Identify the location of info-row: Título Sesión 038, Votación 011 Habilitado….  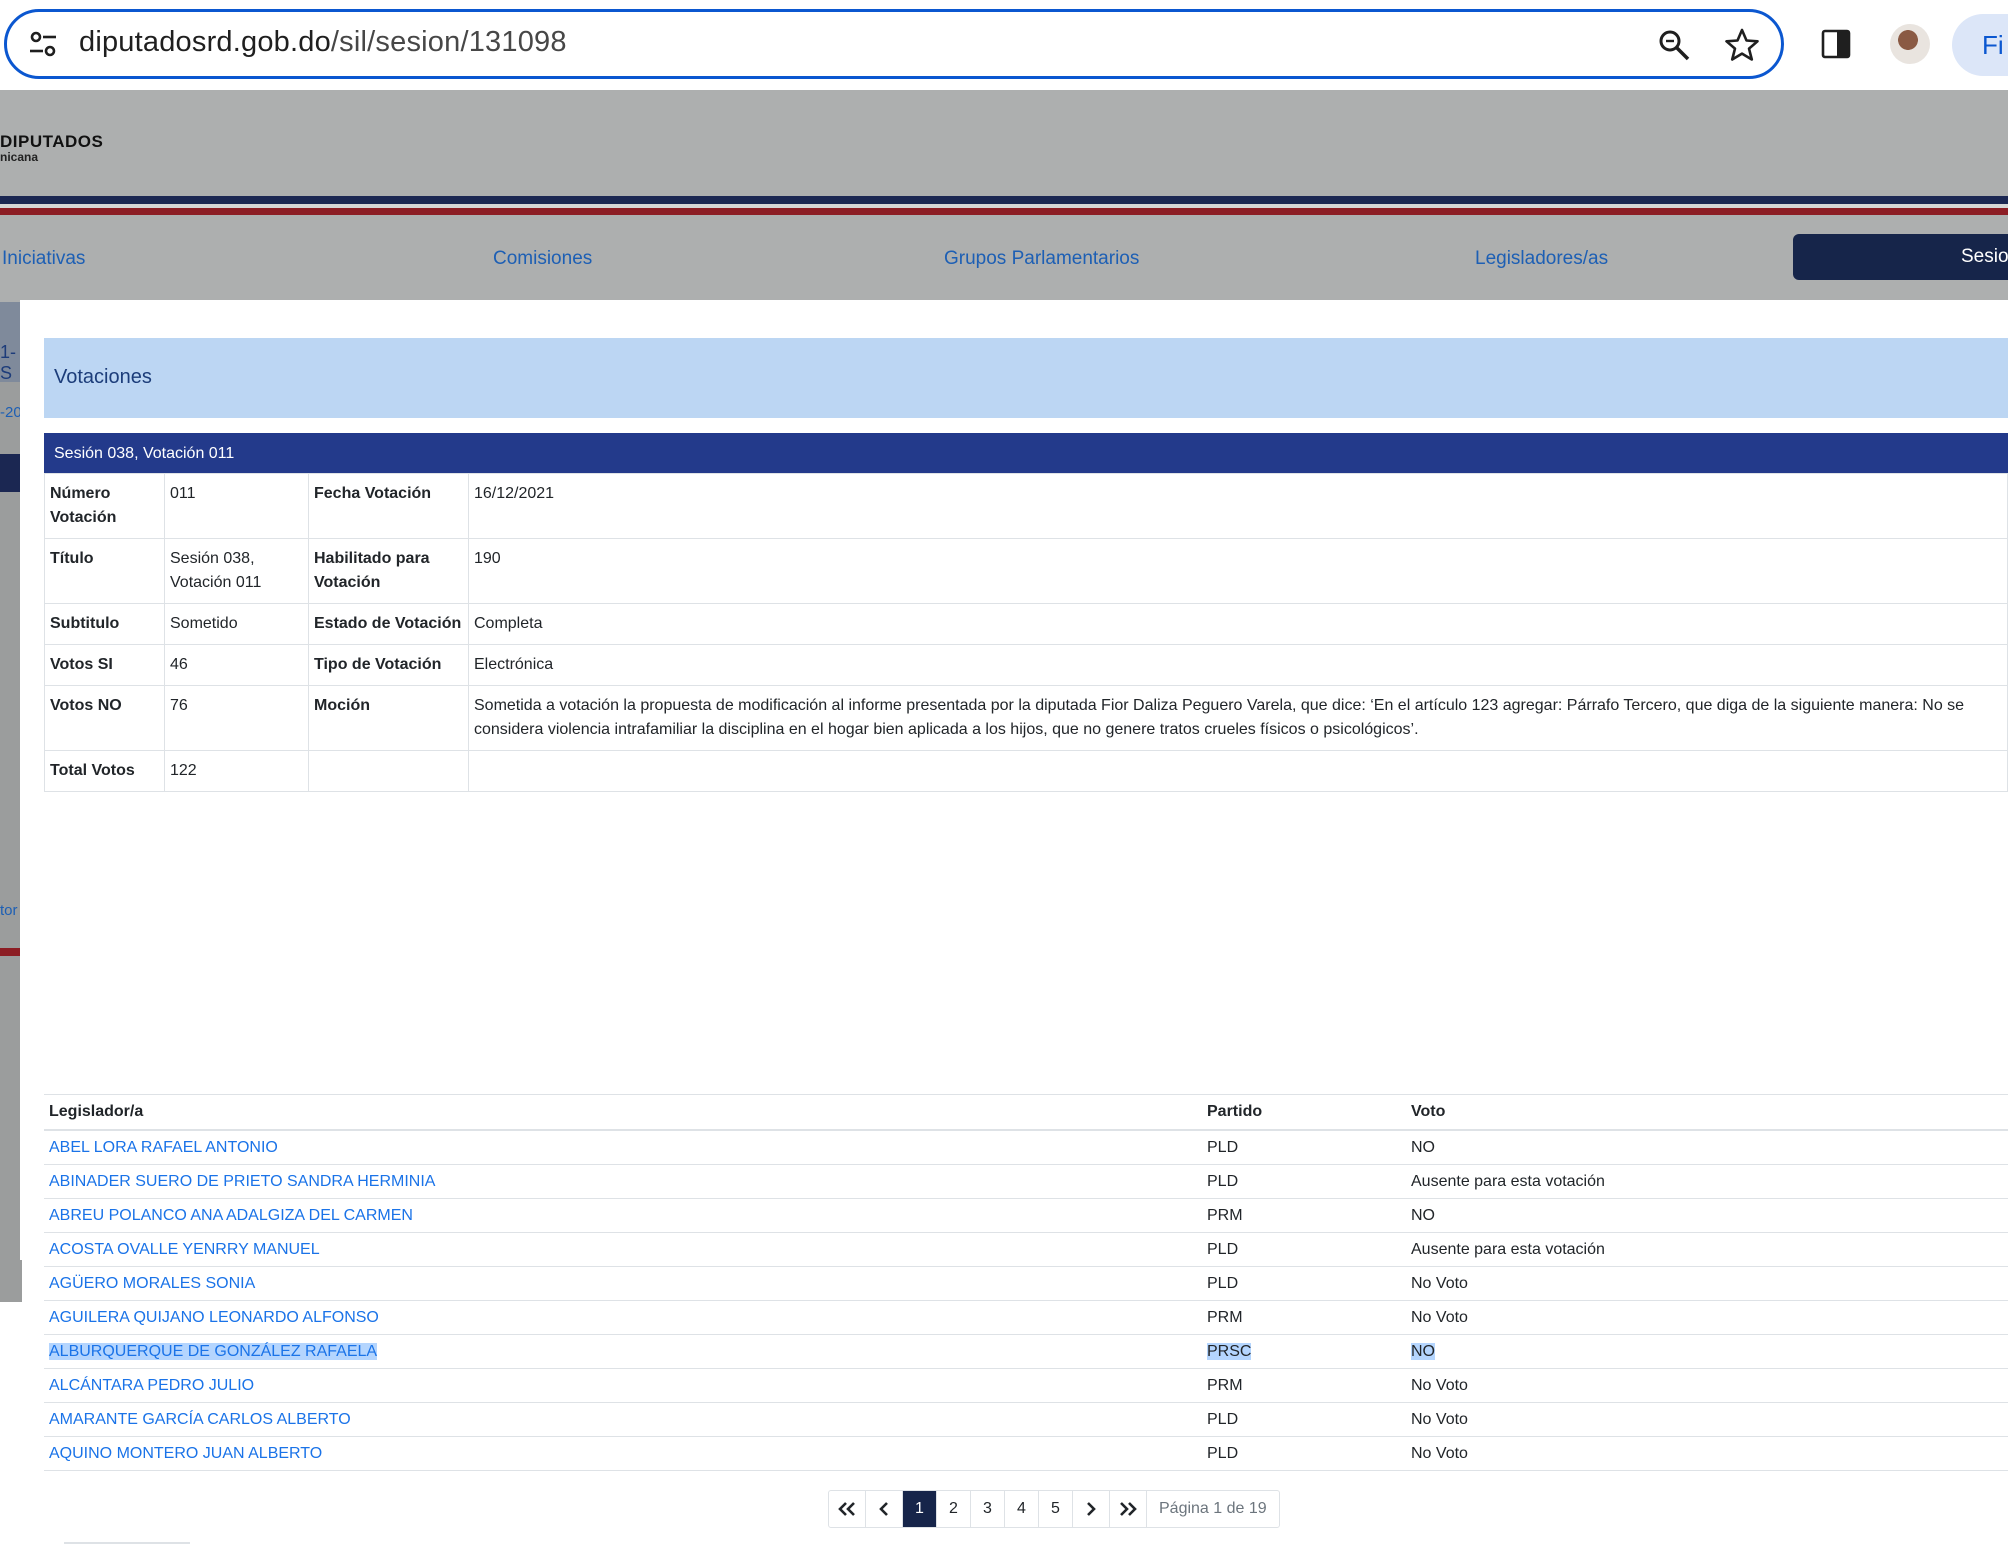
(1026, 571).